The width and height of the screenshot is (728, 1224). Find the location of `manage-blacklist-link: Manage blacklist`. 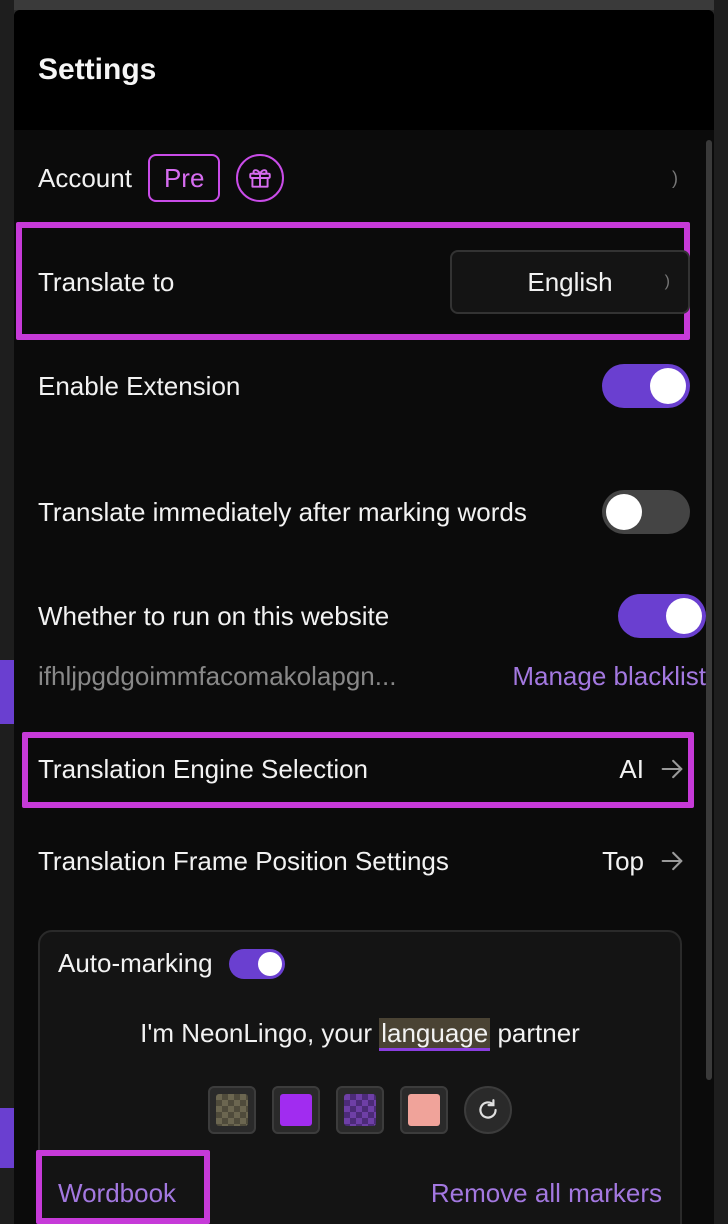

manage-blacklist-link: Manage blacklist is located at coordinates (609, 676).